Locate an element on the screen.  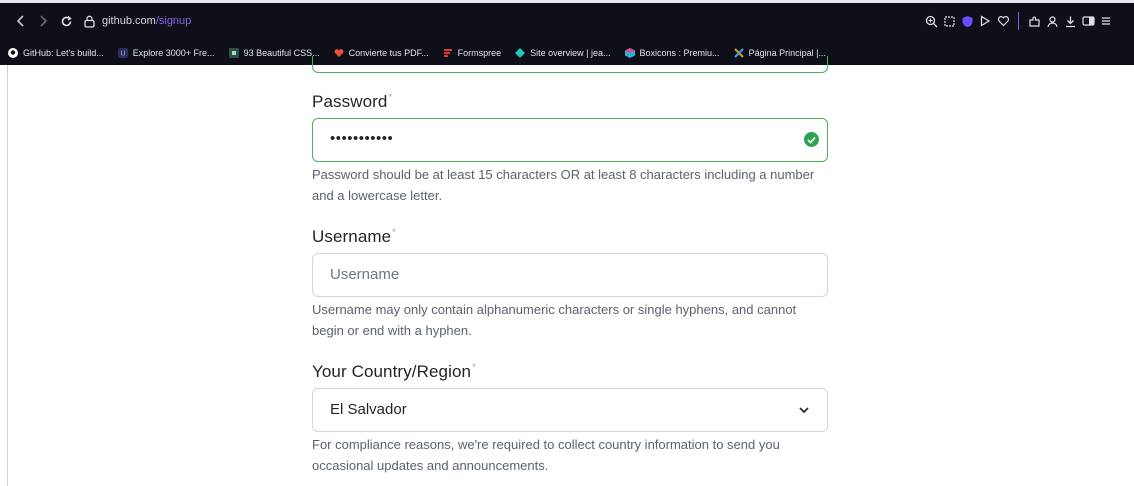
uiverse-icon: U is located at coordinates (122, 53).